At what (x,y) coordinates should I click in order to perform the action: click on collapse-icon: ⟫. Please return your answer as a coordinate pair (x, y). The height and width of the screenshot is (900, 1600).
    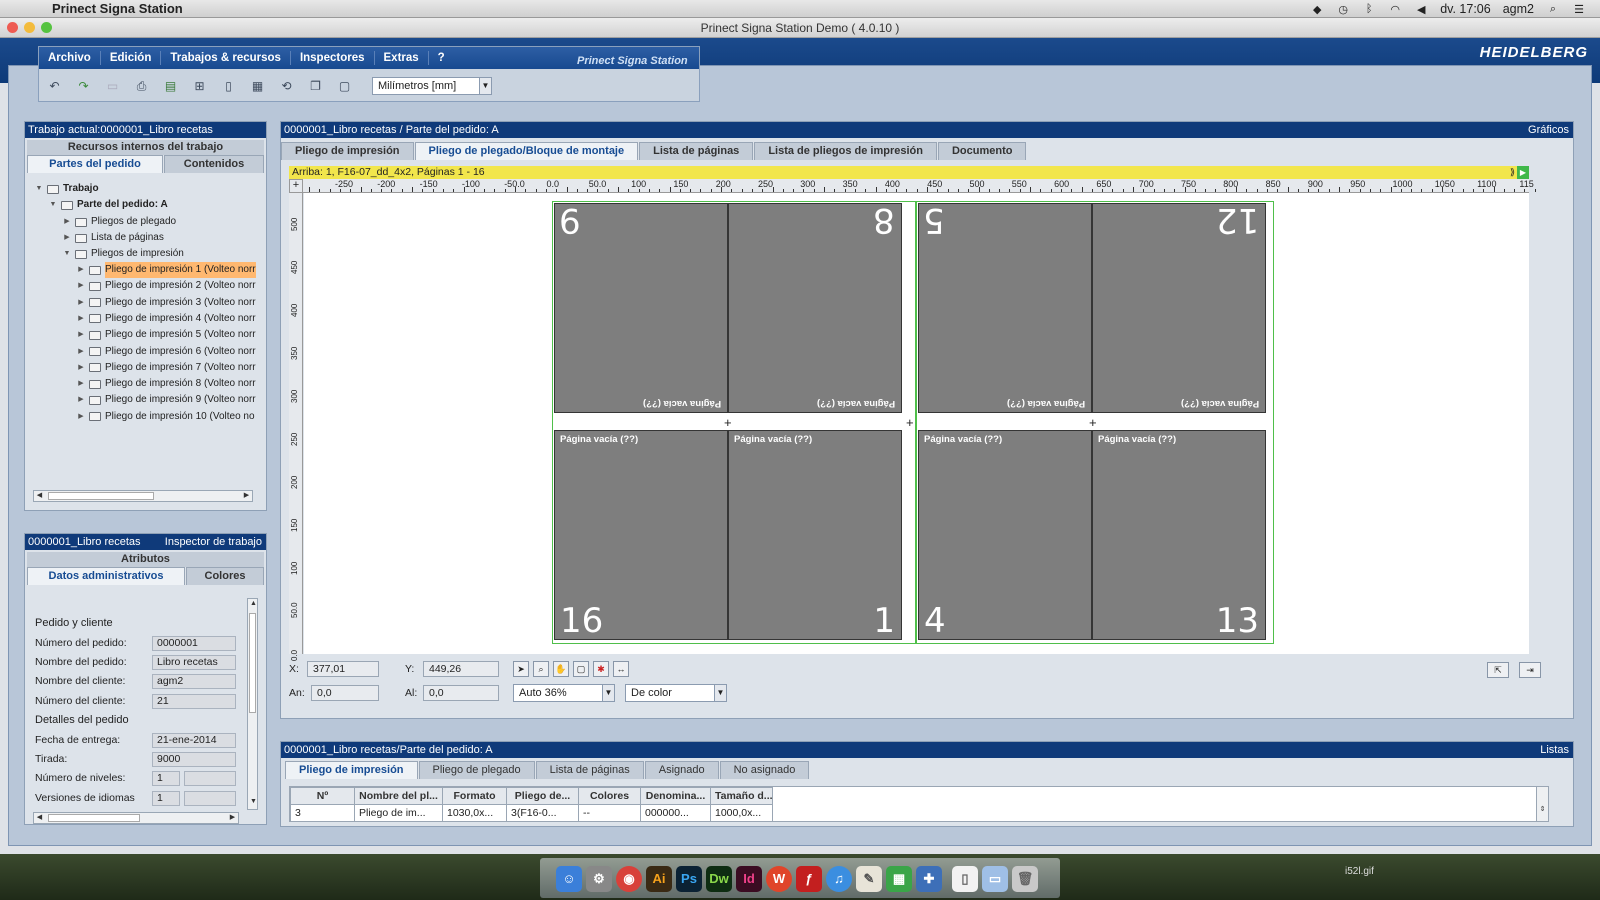
    Looking at the image, I should click on (1512, 172).